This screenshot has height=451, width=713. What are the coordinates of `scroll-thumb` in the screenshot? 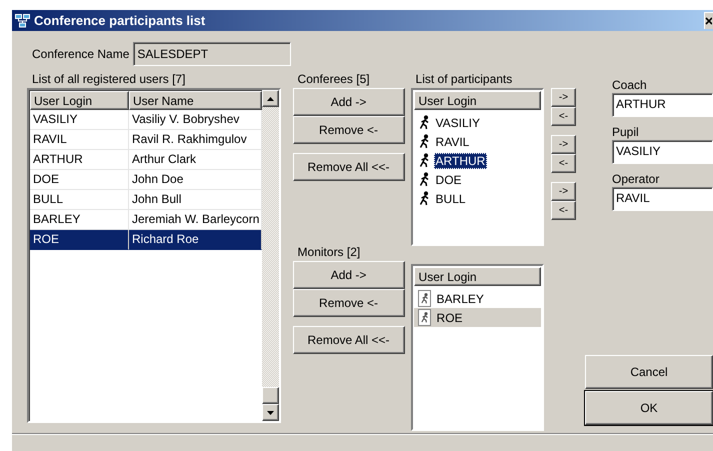 It's located at (270, 395).